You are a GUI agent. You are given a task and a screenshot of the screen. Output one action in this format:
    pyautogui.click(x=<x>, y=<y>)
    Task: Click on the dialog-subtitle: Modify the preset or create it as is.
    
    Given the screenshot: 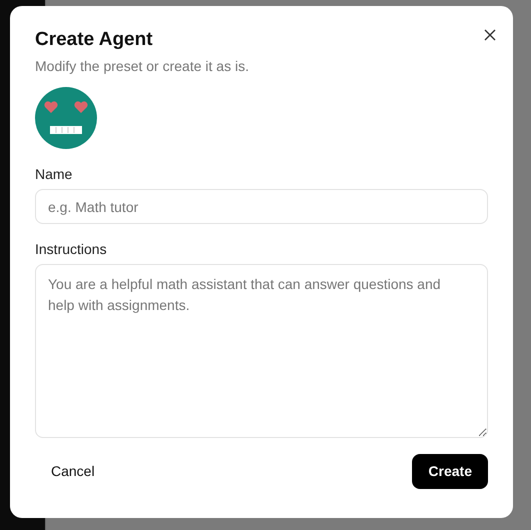 What is the action you would take?
    pyautogui.click(x=142, y=66)
    